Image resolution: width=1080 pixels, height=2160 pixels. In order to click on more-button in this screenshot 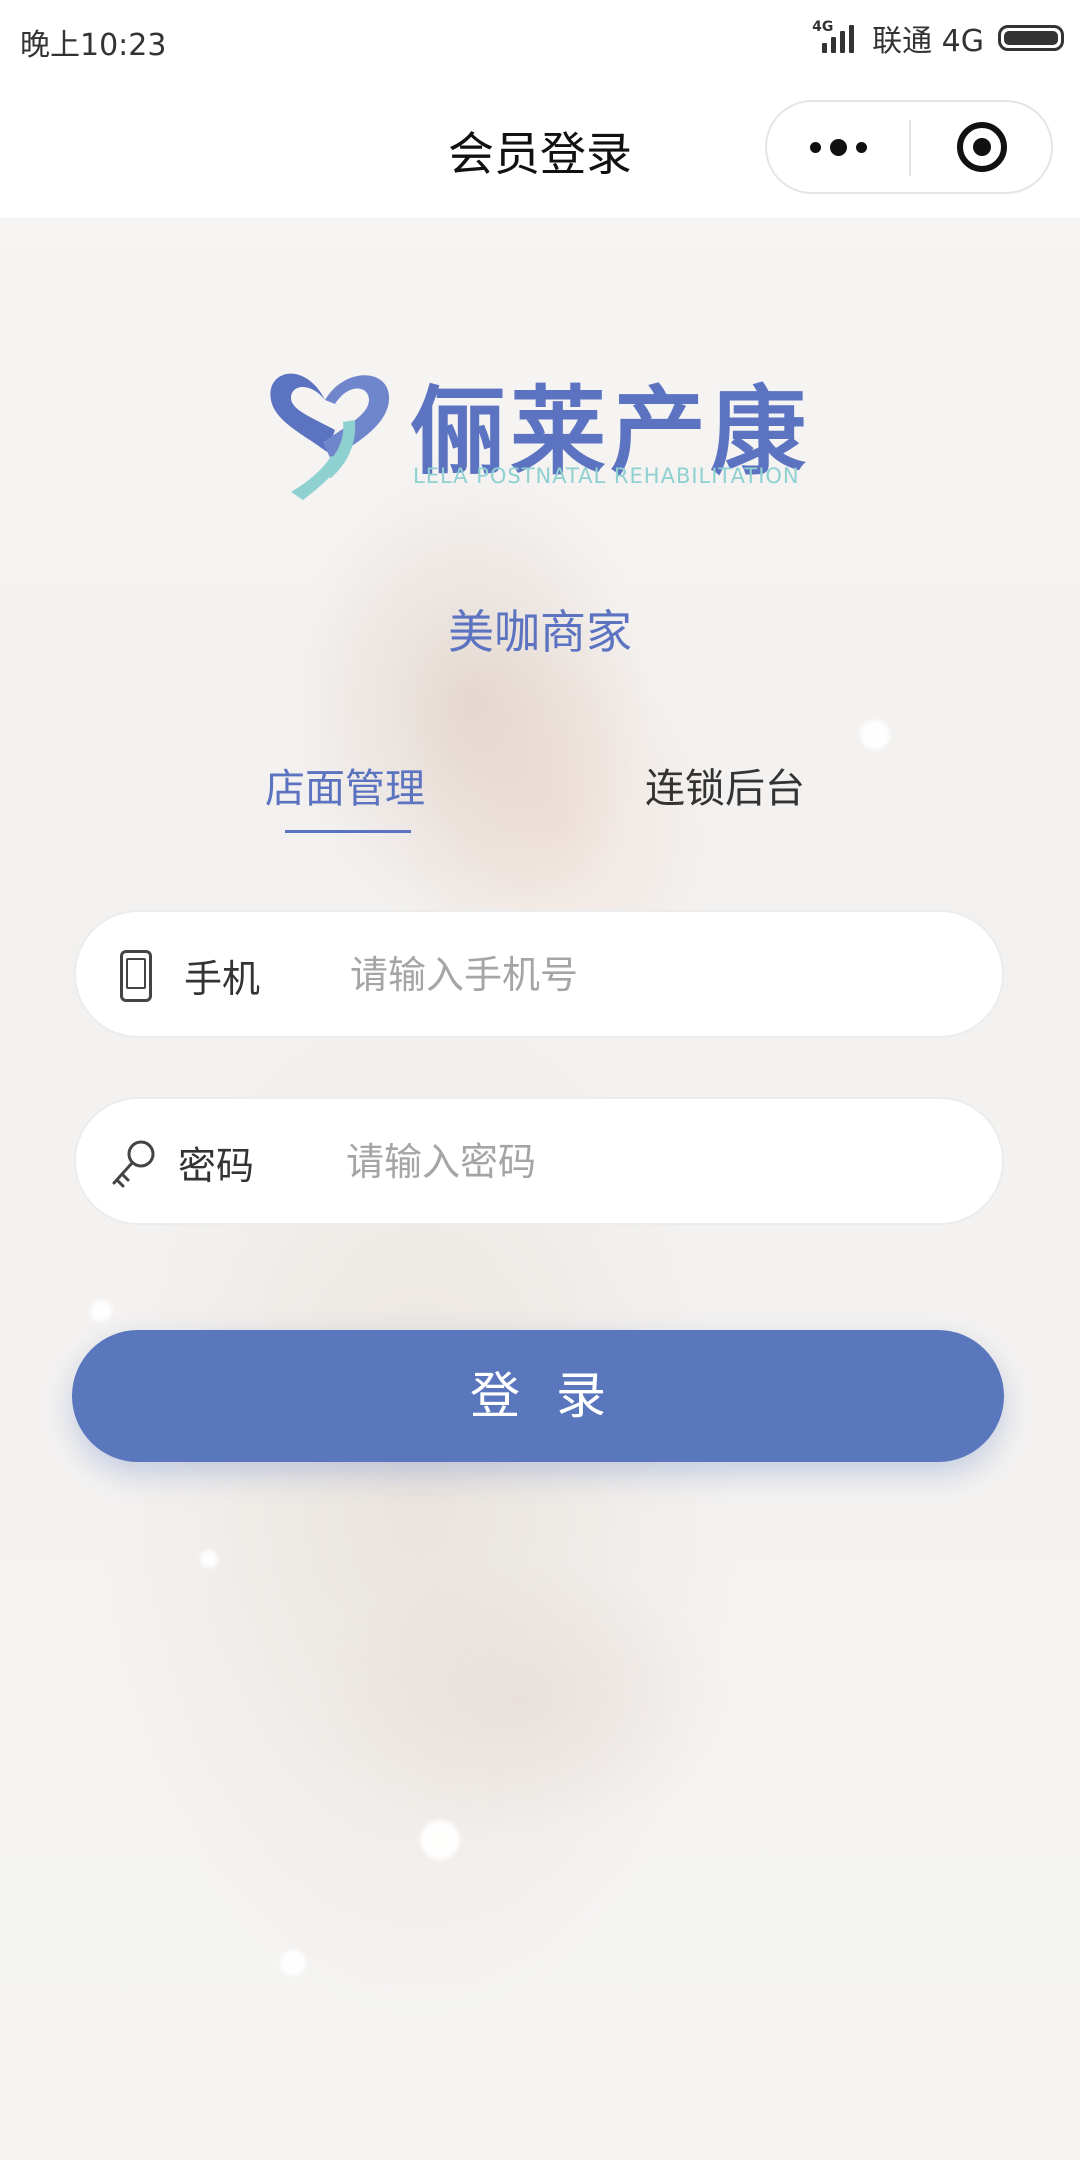, I will do `click(838, 147)`.